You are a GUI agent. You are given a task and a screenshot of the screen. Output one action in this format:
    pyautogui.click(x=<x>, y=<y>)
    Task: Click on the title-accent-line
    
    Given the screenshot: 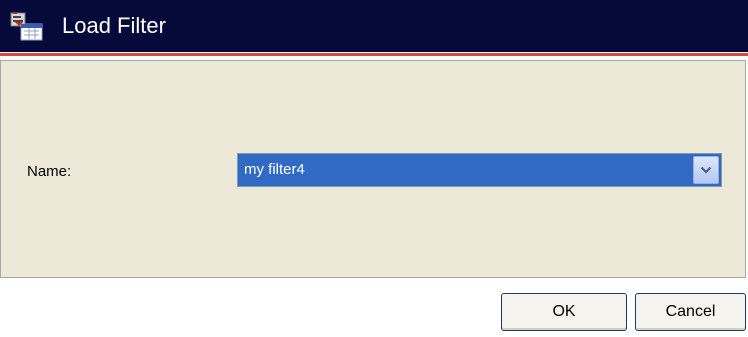 What is the action you would take?
    pyautogui.click(x=374, y=56)
    